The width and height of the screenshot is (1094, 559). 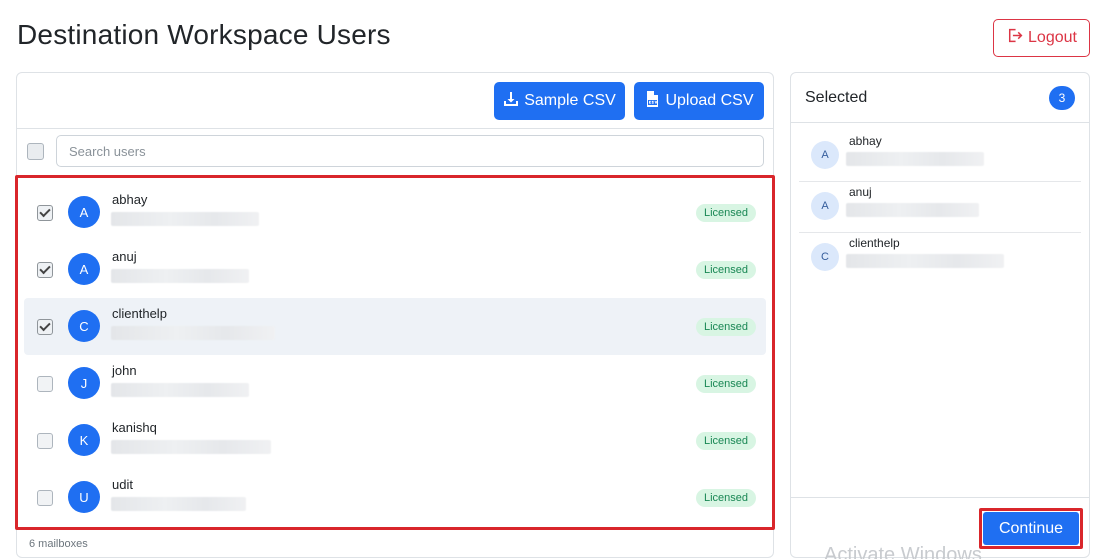 I want to click on download-icon, so click(x=511, y=101).